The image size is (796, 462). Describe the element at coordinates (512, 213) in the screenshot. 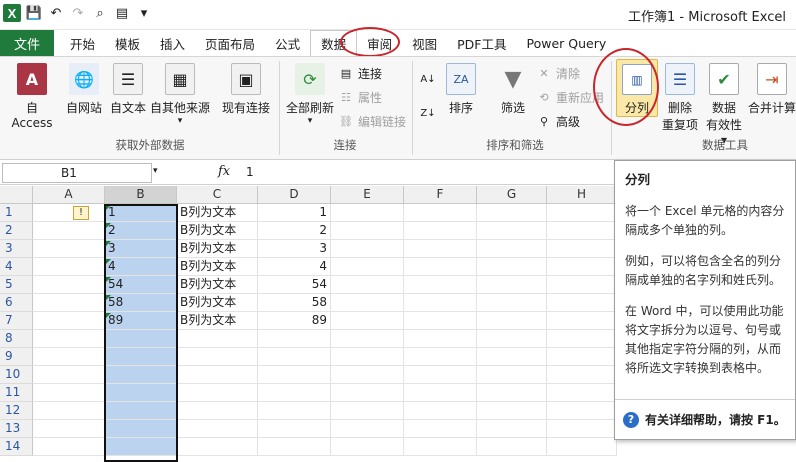

I see `cell-g1` at that location.